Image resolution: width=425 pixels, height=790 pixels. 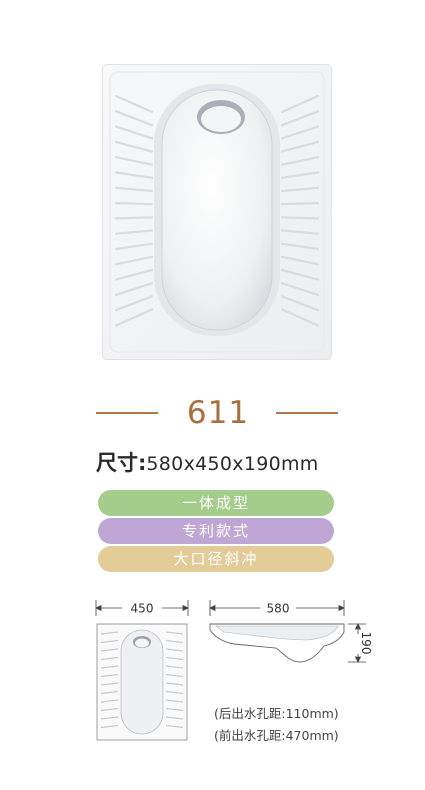 What do you see at coordinates (216, 559) in the screenshot?
I see `feature-badge-flush: 大口径斜冲` at bounding box center [216, 559].